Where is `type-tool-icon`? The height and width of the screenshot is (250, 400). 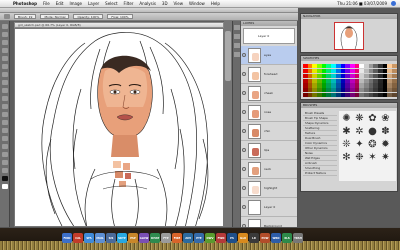
type-tool-icon is located at coordinates (5, 138).